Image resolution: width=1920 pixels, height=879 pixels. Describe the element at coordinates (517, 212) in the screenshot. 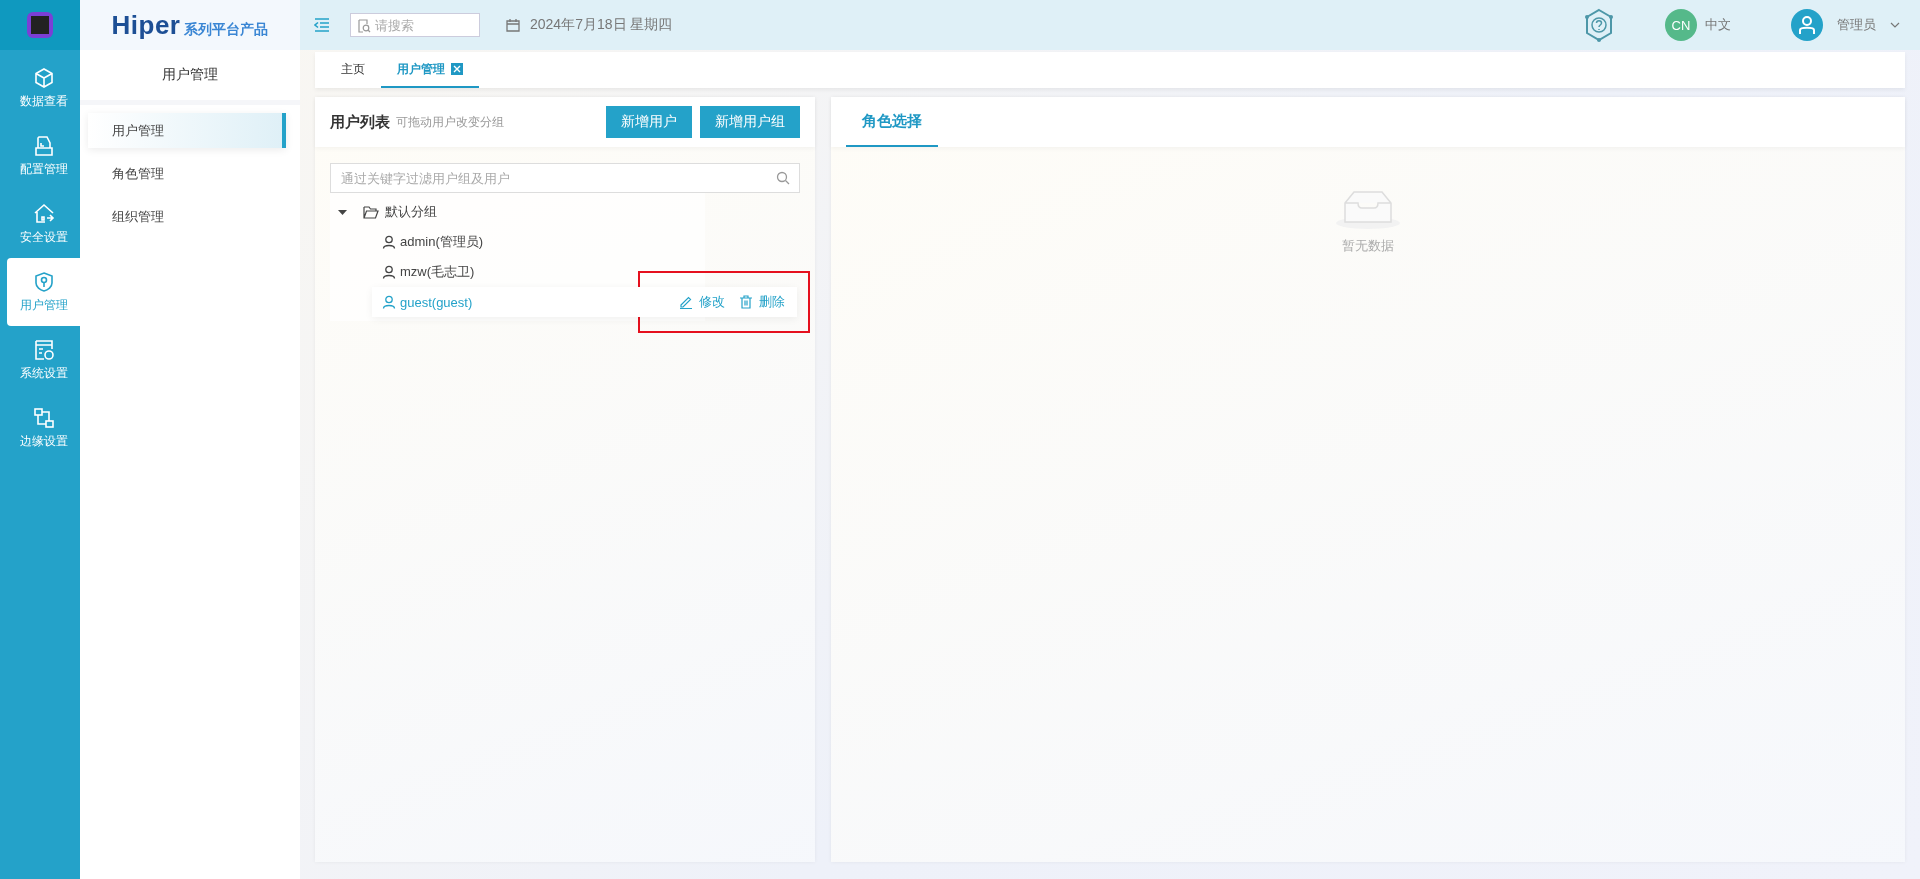

I see `tree-group: 默认分组` at that location.